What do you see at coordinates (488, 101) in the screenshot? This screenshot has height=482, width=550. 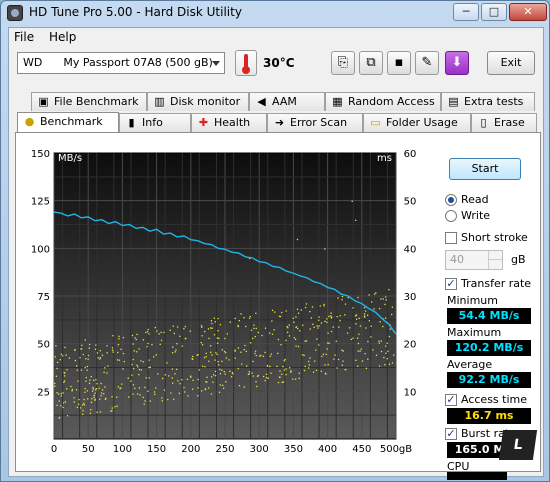 I see `tab-extra-tests: ▤ Extra tests` at bounding box center [488, 101].